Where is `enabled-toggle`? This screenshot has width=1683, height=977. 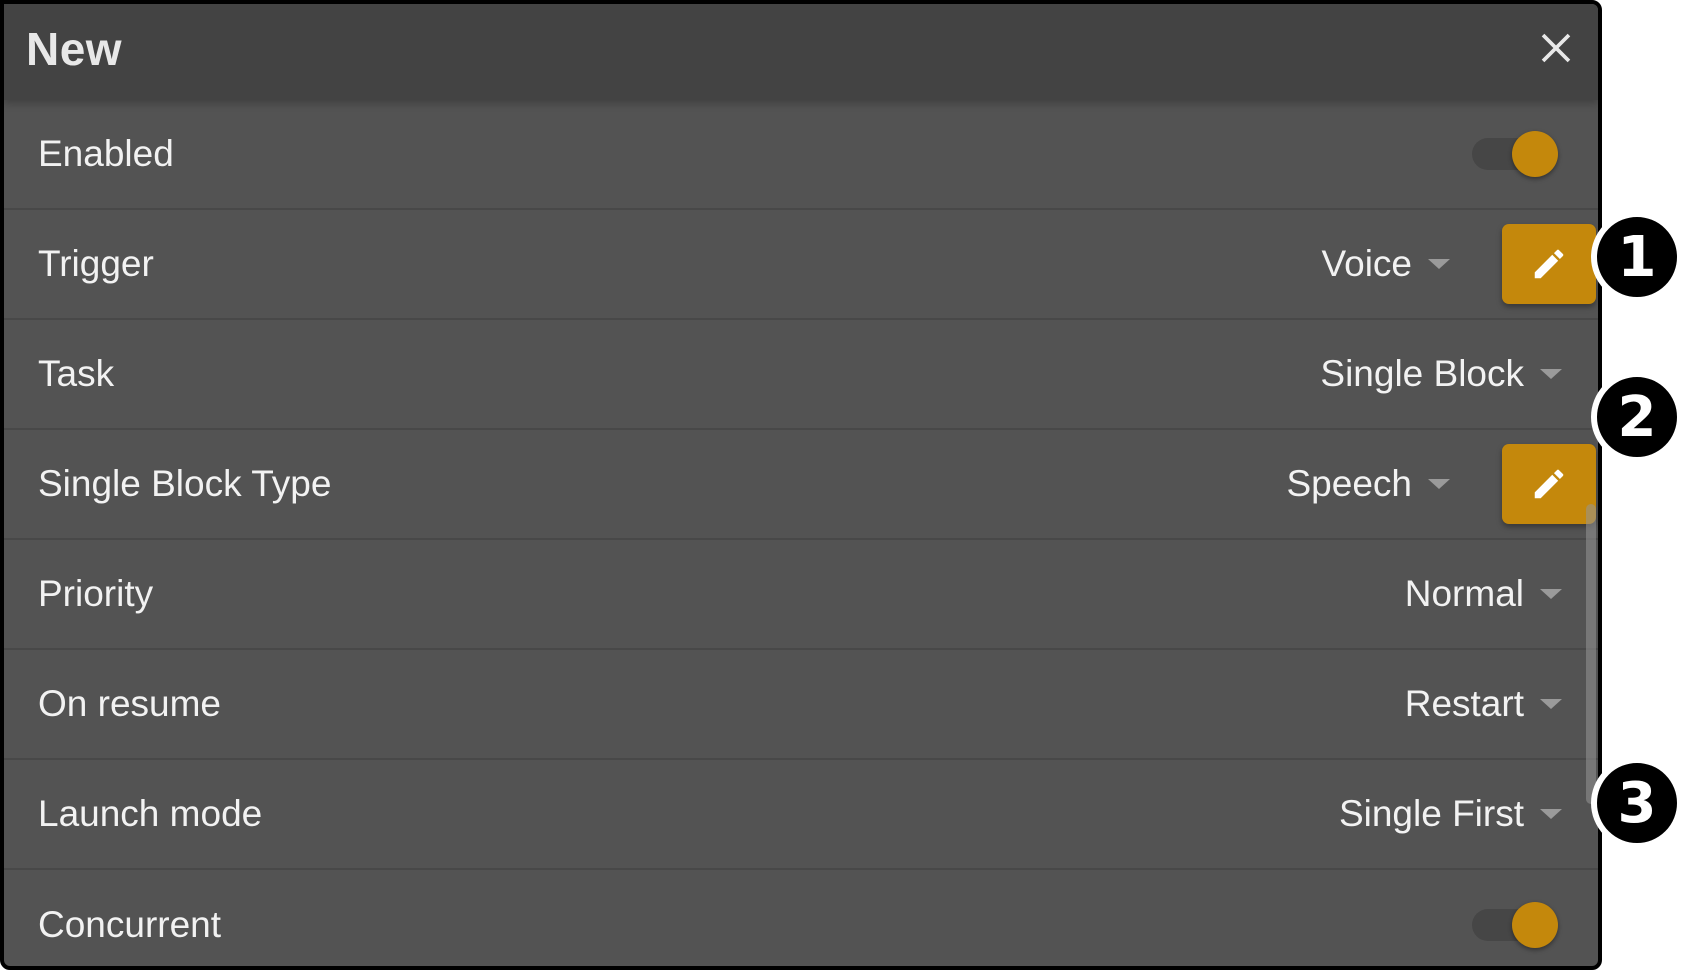 enabled-toggle is located at coordinates (1515, 154).